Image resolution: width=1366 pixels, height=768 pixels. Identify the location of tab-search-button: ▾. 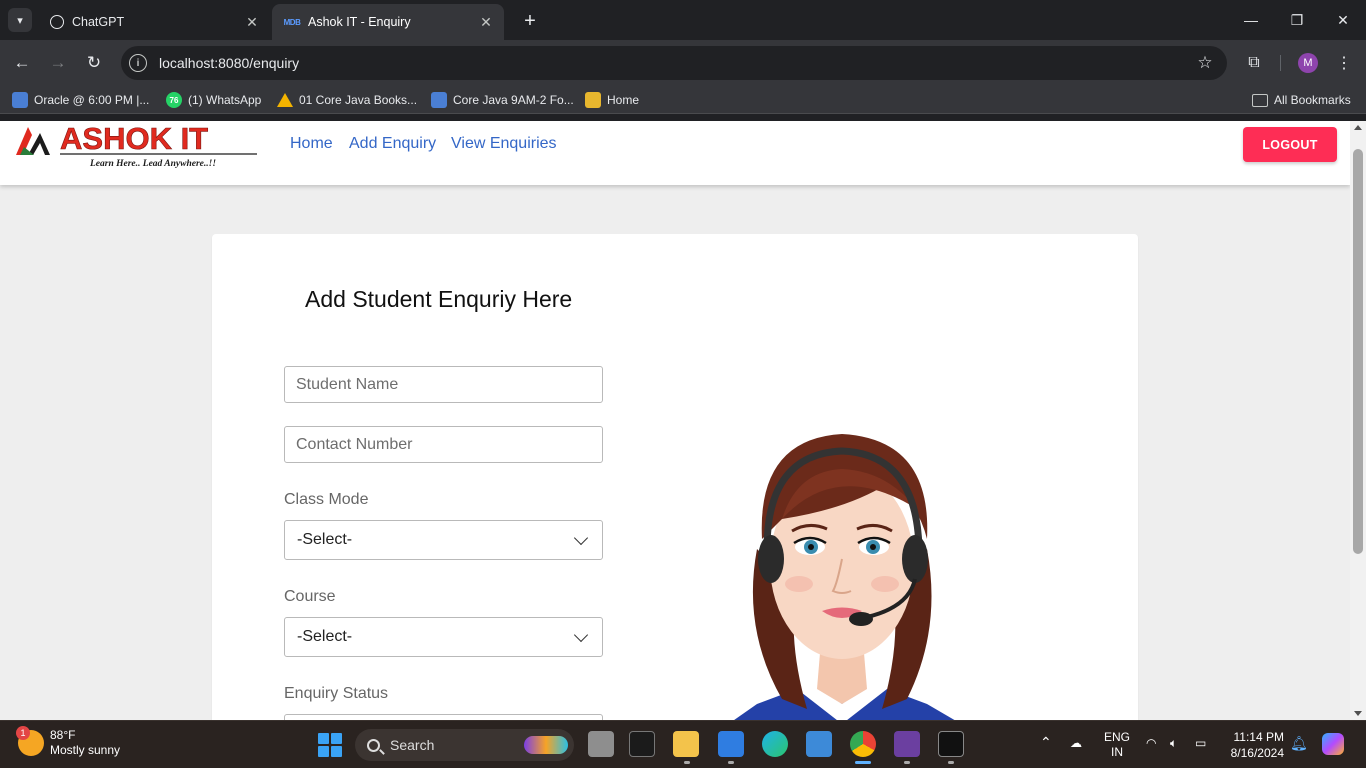
(20, 20).